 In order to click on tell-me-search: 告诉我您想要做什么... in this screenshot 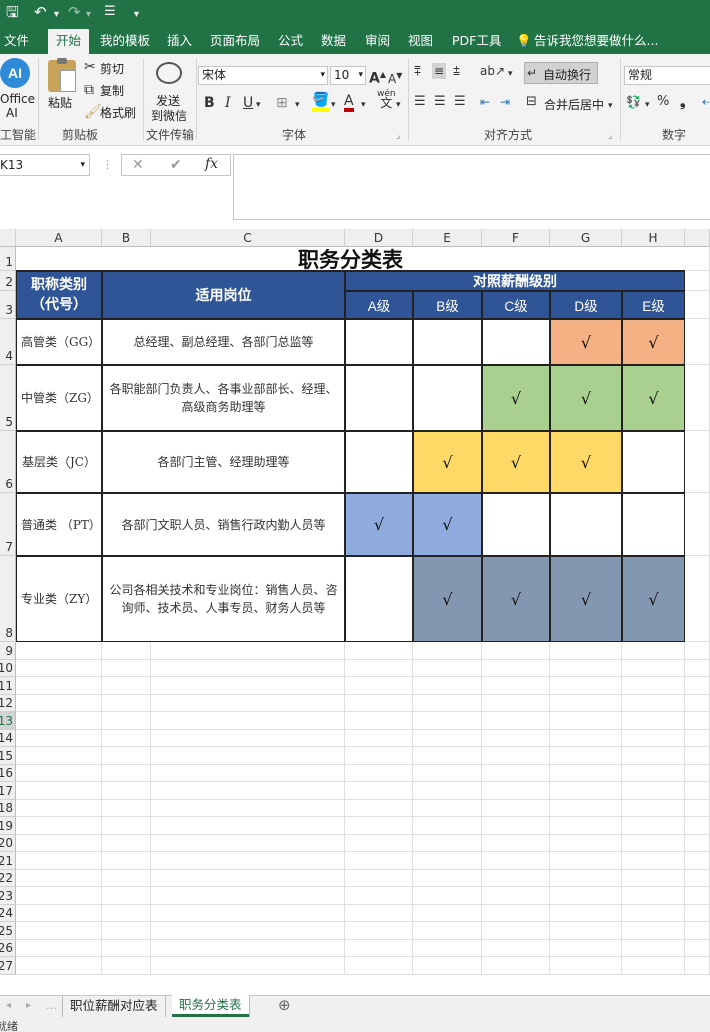, I will do `click(596, 42)`.